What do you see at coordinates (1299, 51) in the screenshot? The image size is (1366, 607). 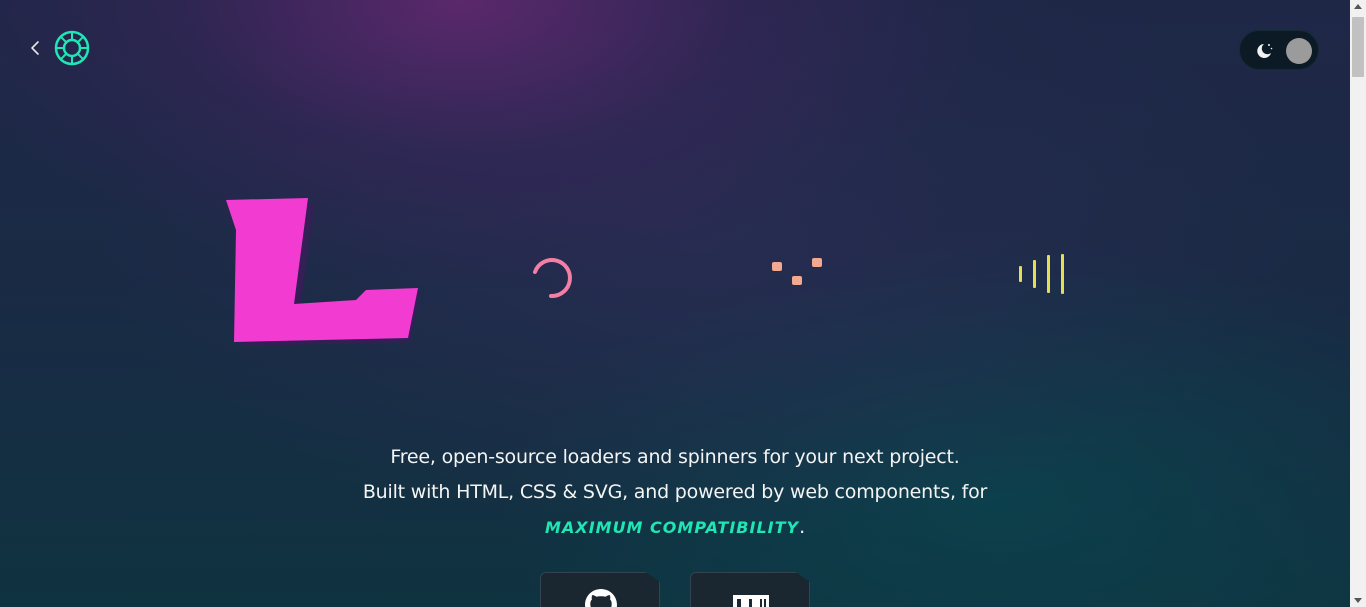 I see `toggle-knob` at bounding box center [1299, 51].